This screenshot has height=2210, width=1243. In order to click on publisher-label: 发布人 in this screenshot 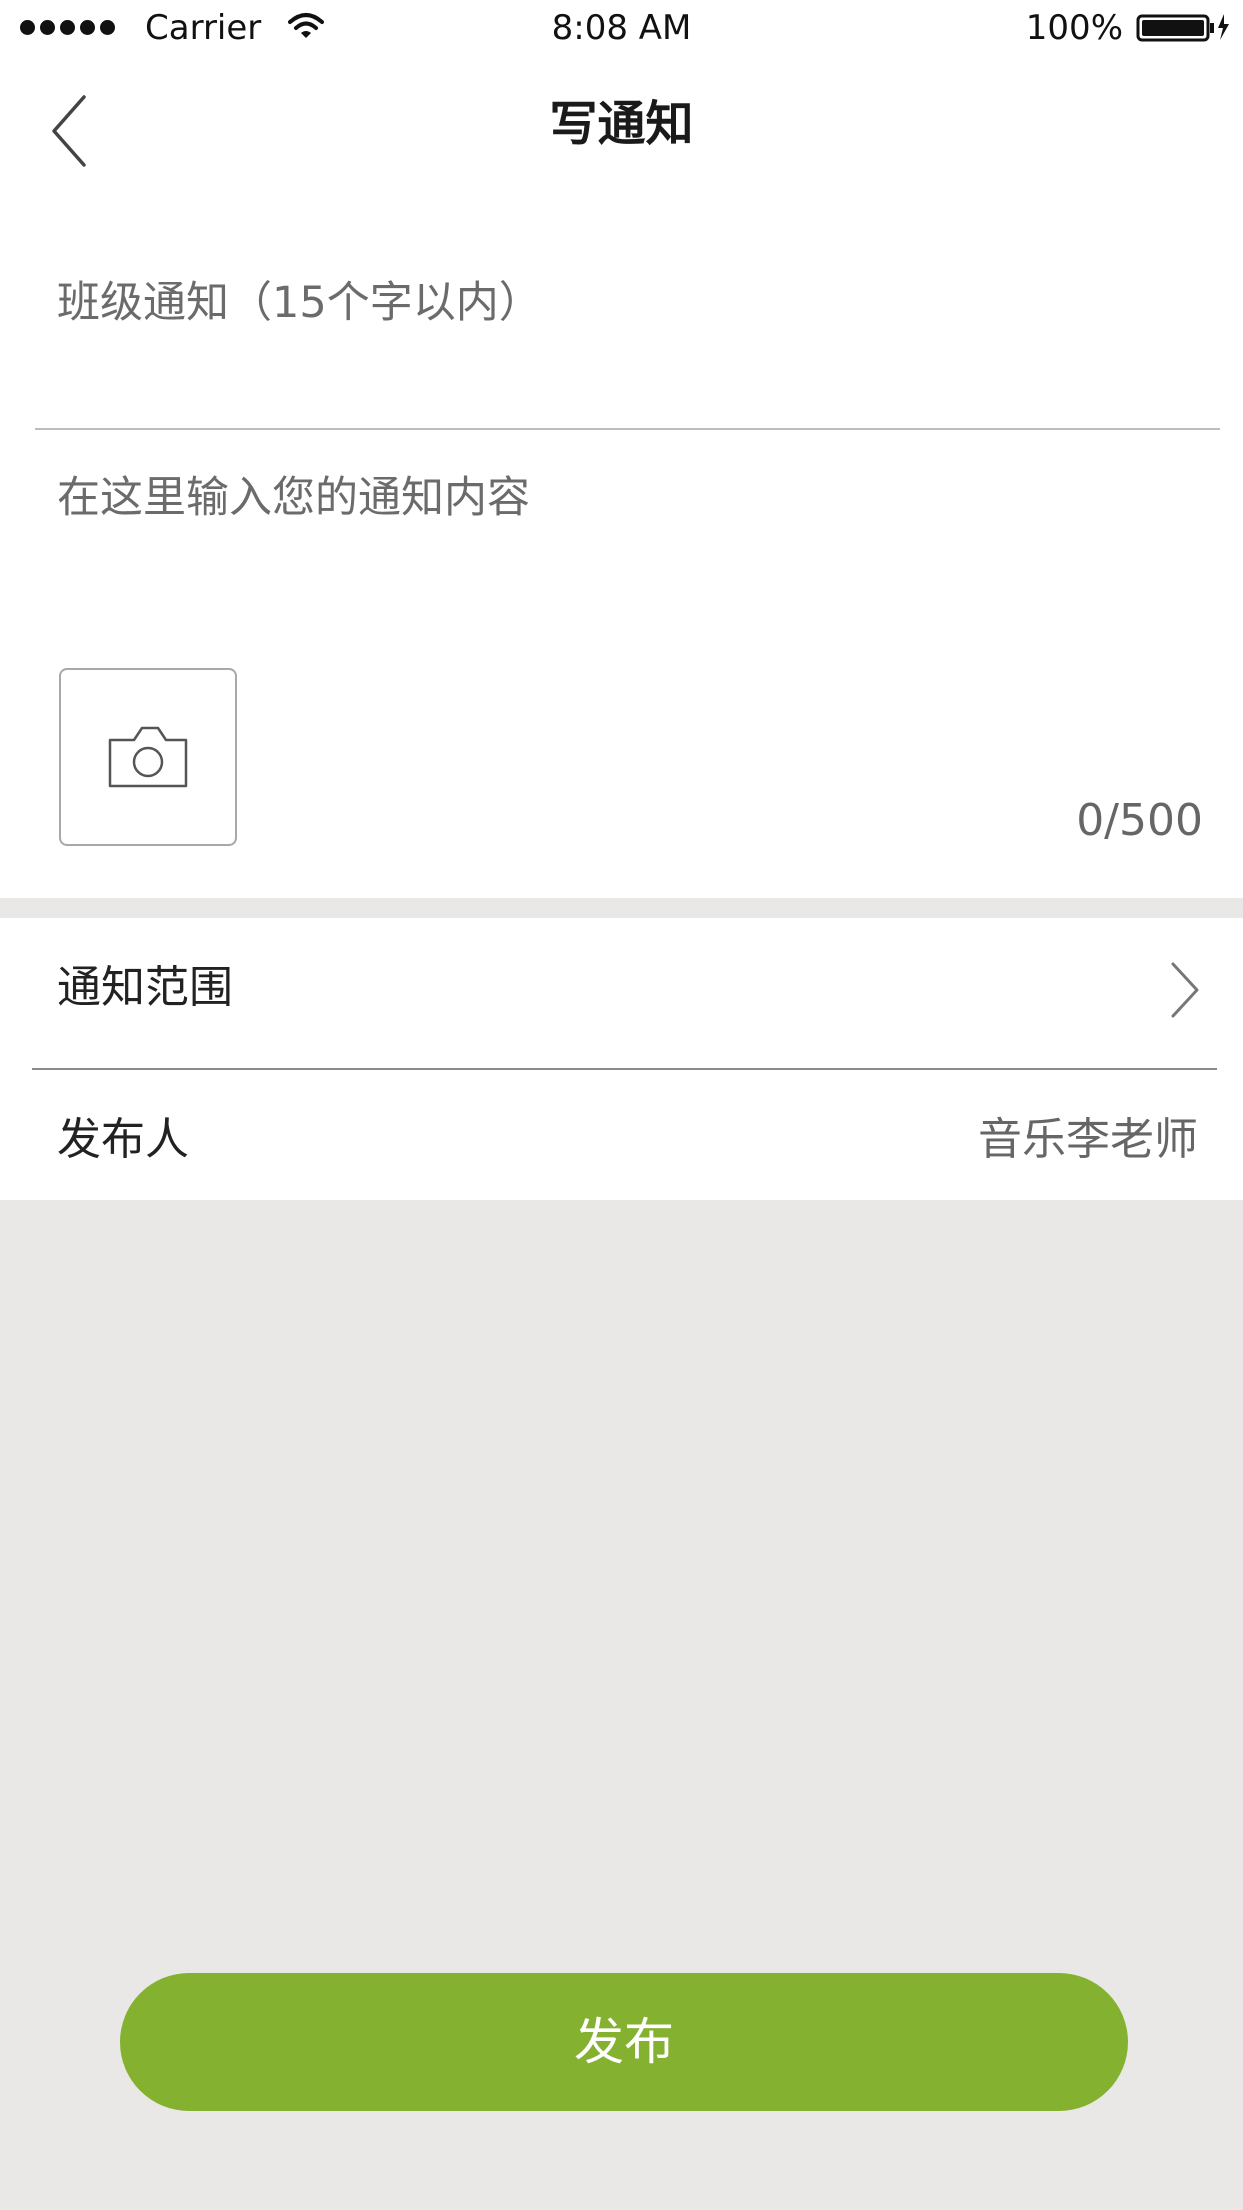, I will do `click(123, 1139)`.